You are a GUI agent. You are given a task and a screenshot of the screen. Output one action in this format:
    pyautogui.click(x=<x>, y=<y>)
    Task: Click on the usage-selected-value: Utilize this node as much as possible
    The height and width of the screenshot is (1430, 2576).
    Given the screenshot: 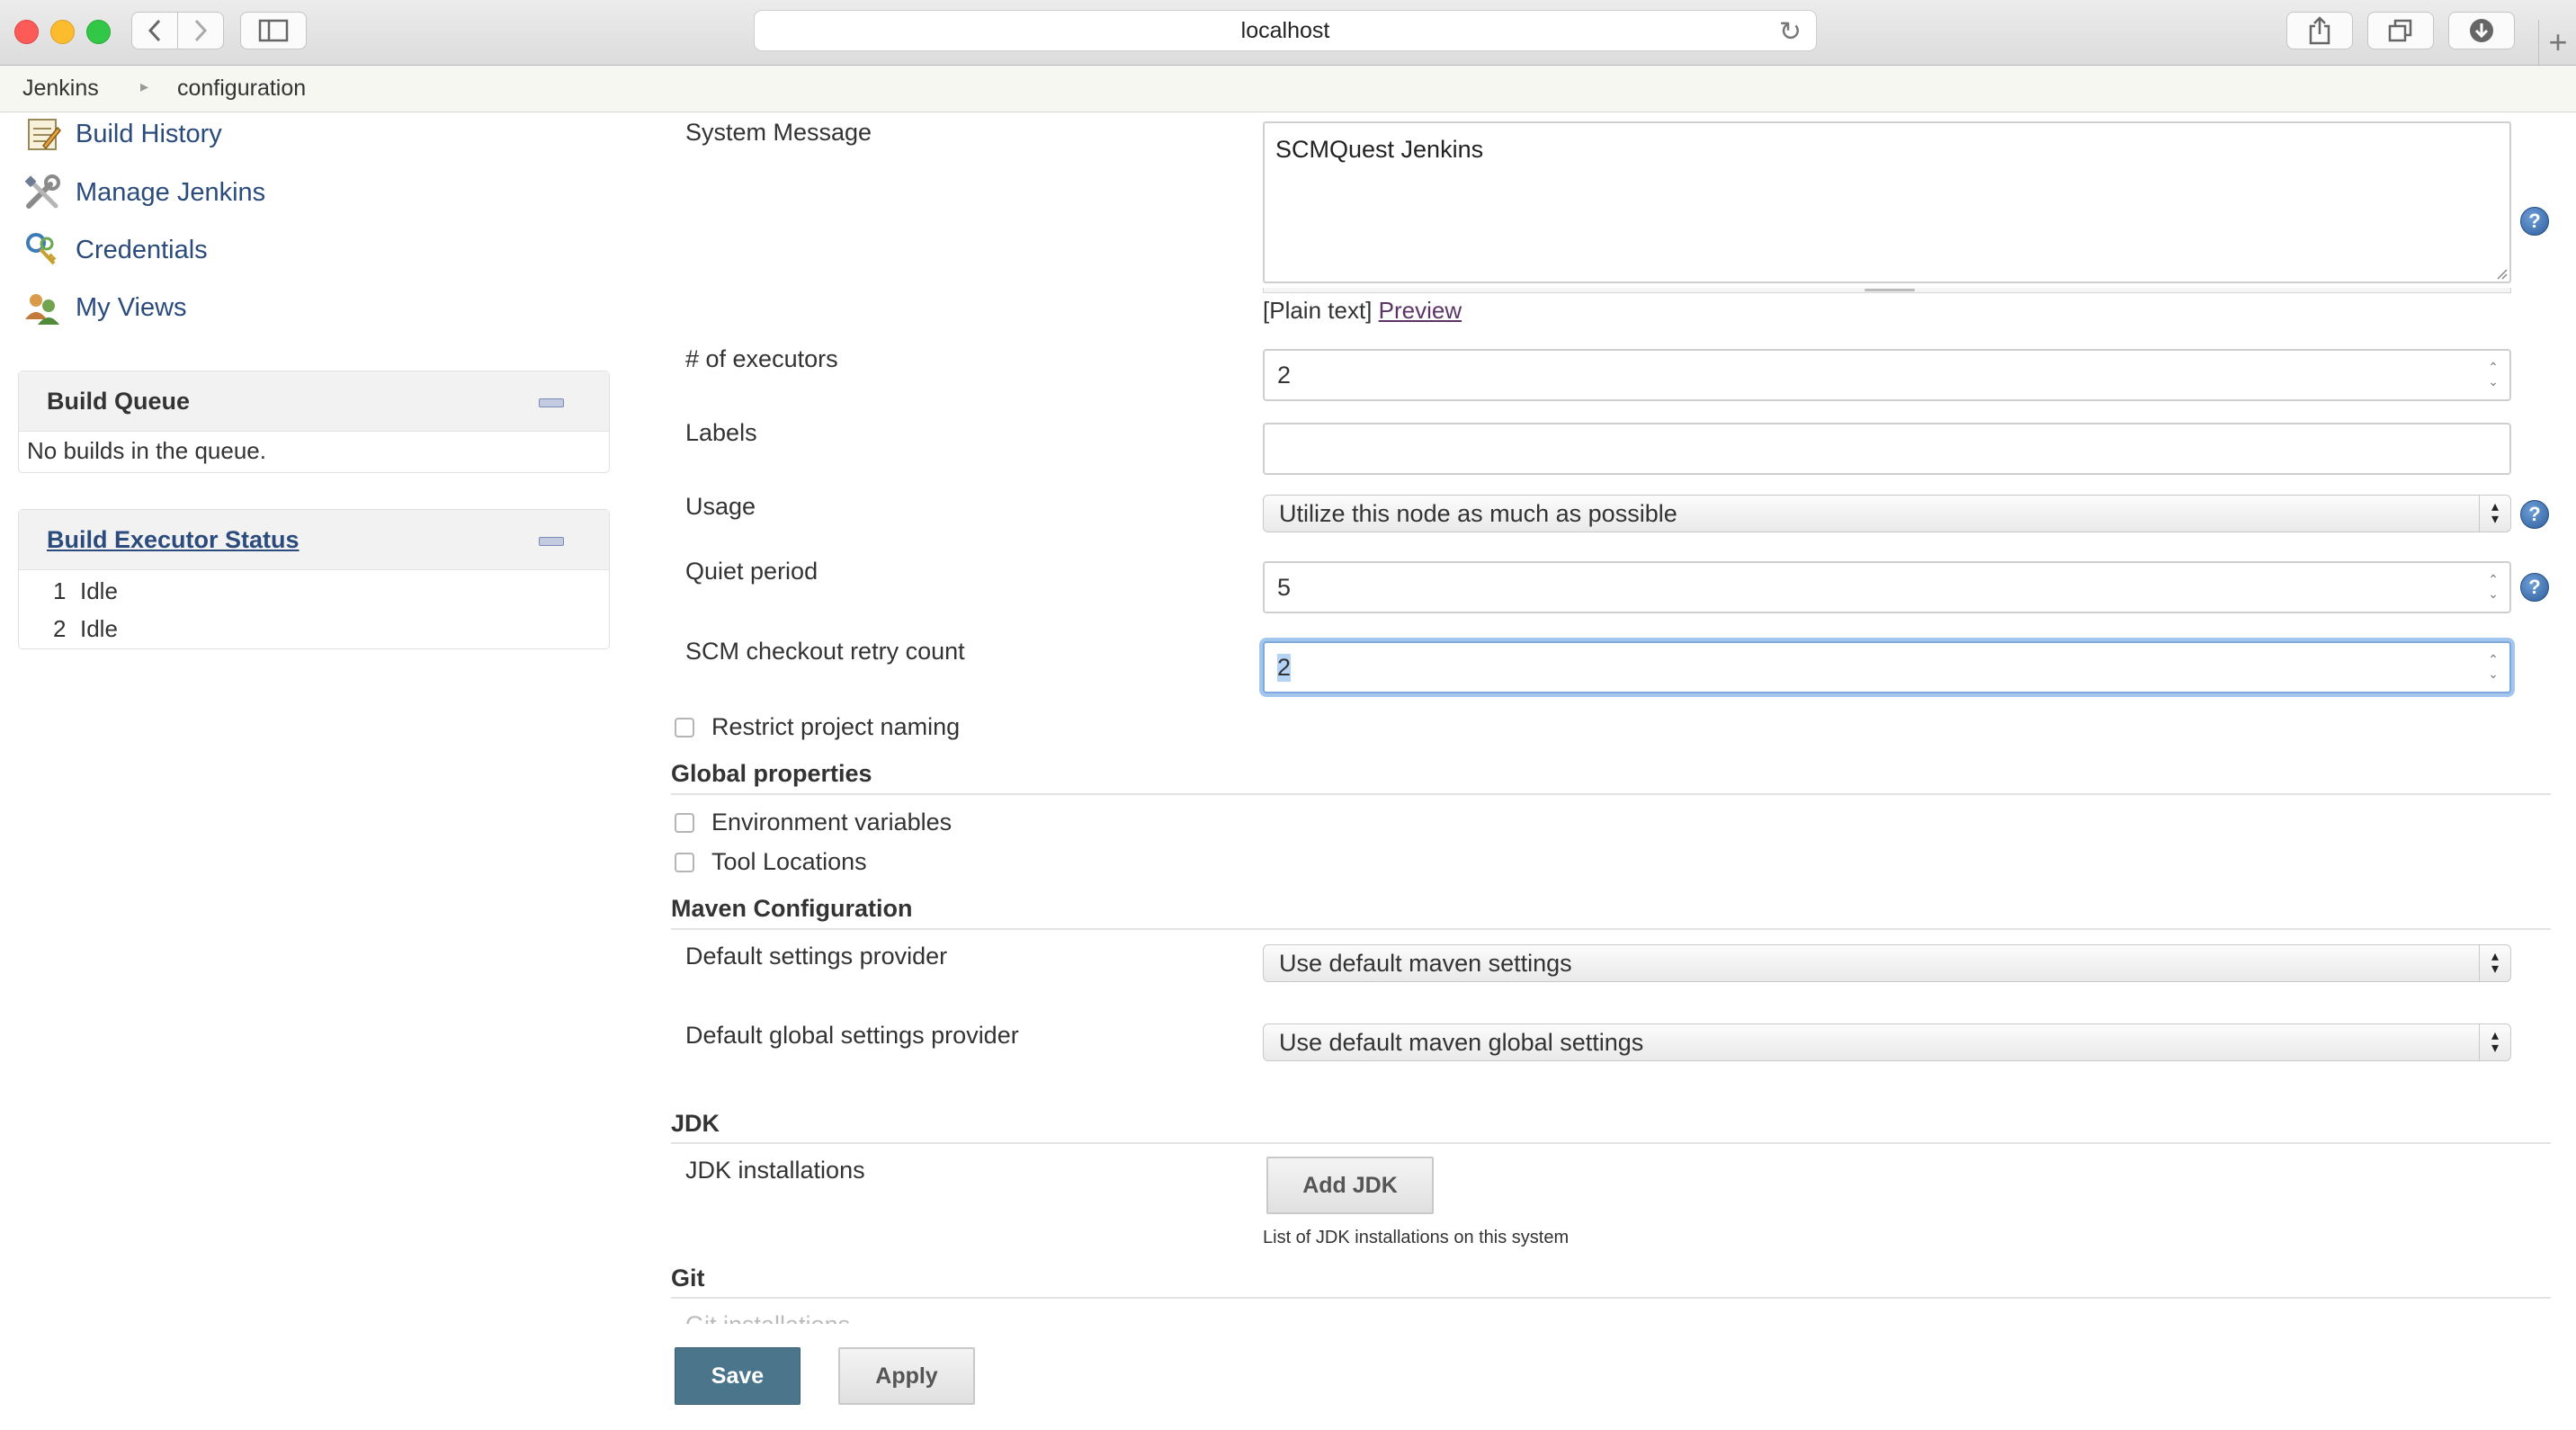 What is the action you would take?
    pyautogui.click(x=1478, y=513)
    